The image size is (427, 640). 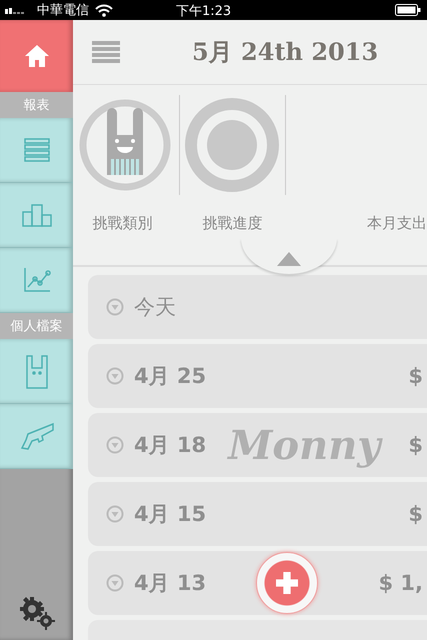 What do you see at coordinates (36, 326) in the screenshot?
I see `sidebar-section-header: 個人檔案` at bounding box center [36, 326].